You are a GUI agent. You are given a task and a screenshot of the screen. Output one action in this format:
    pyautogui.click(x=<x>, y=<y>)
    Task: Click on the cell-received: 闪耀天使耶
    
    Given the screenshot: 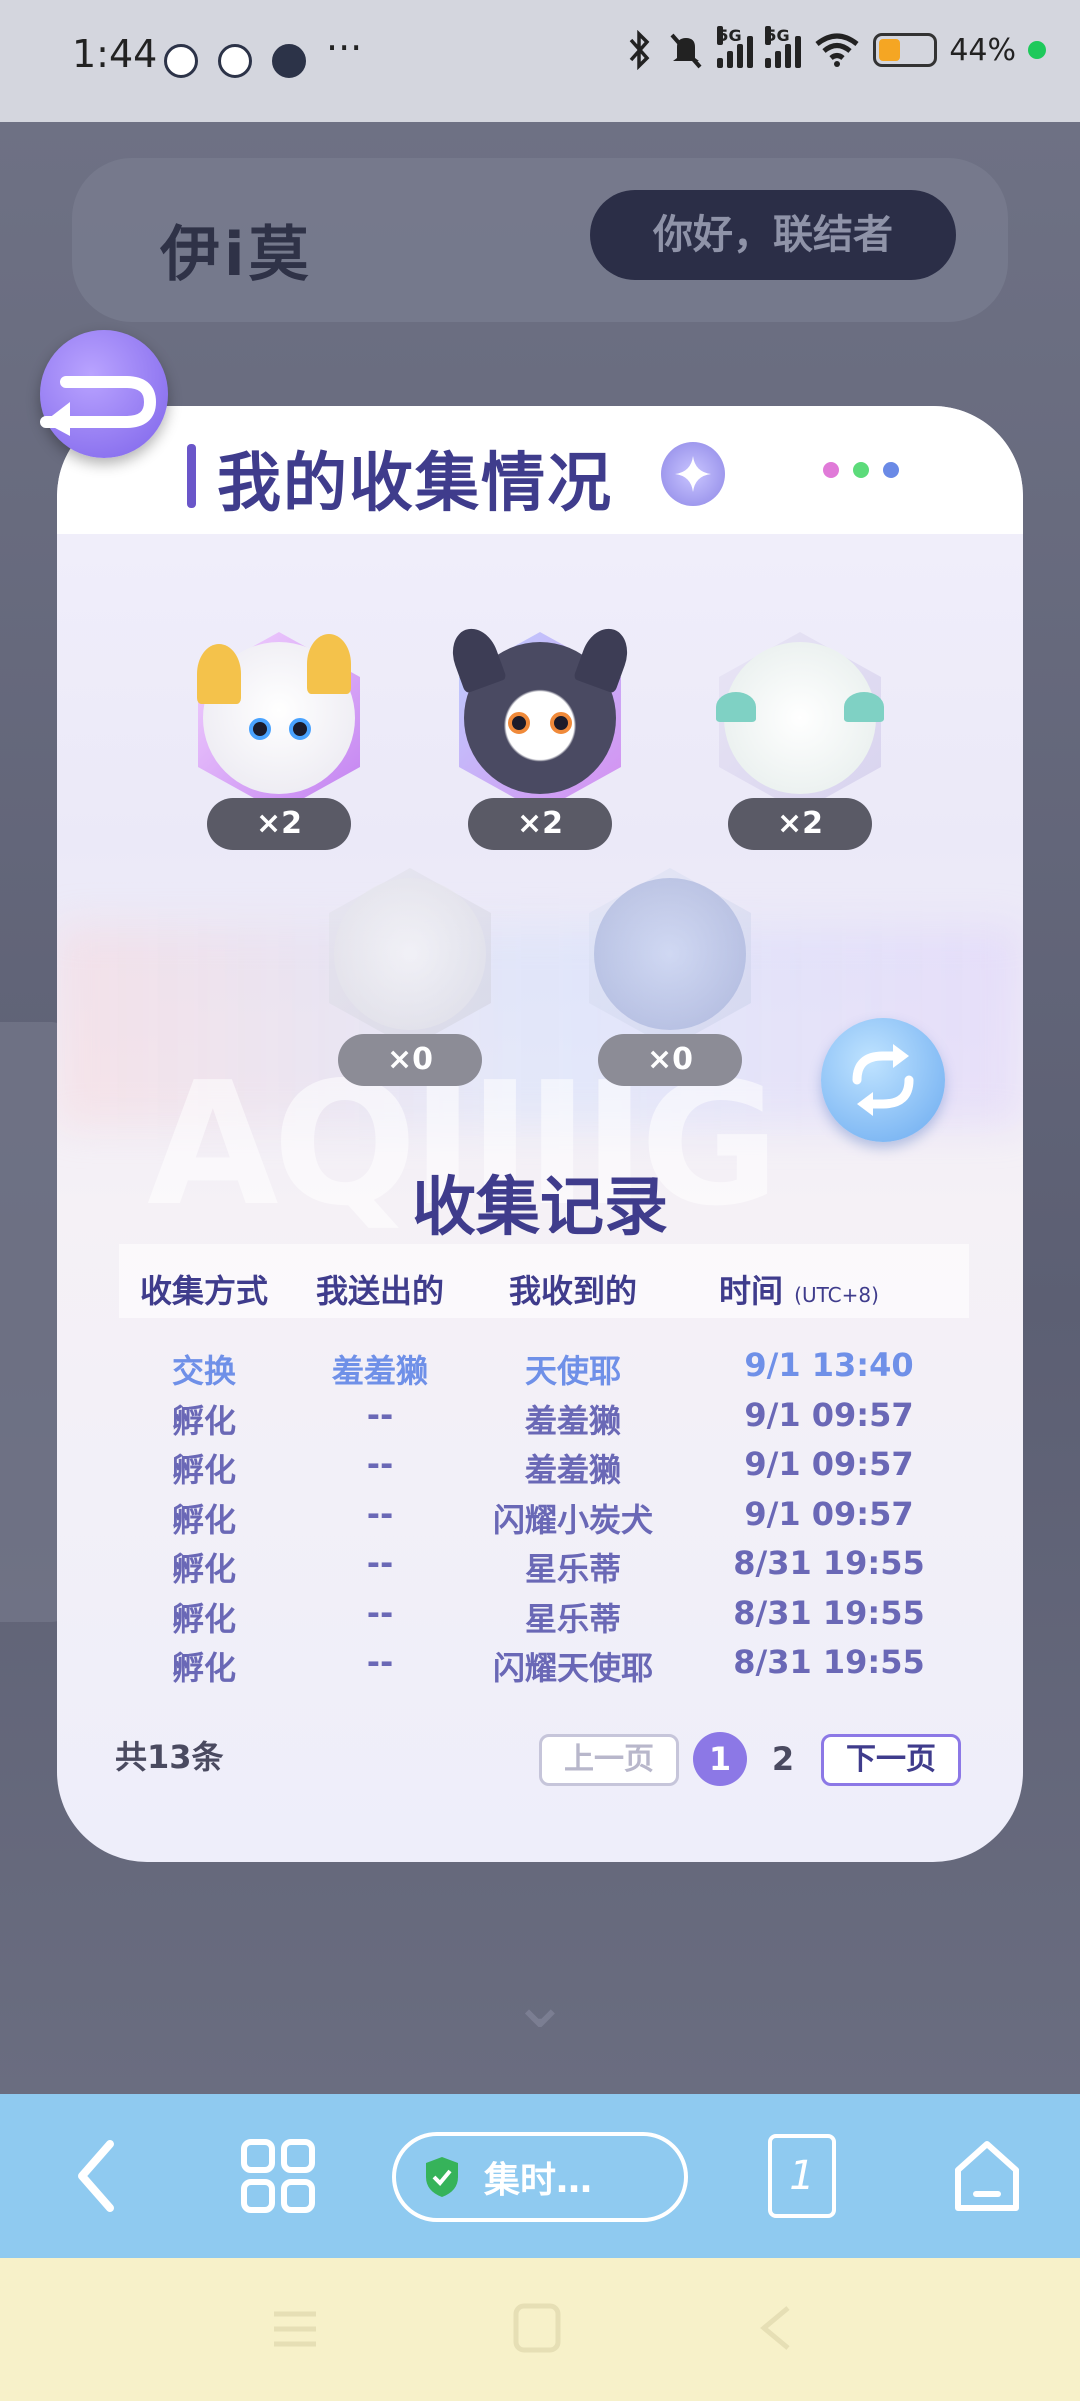 What is the action you would take?
    pyautogui.click(x=572, y=1668)
    